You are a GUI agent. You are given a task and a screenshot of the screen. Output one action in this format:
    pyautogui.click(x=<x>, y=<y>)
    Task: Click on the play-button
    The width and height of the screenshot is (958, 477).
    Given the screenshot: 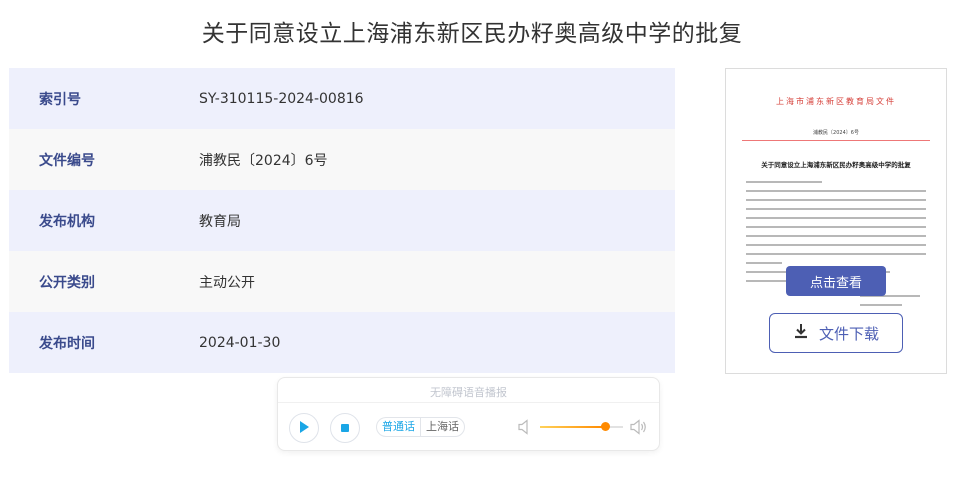 What is the action you would take?
    pyautogui.click(x=304, y=428)
    